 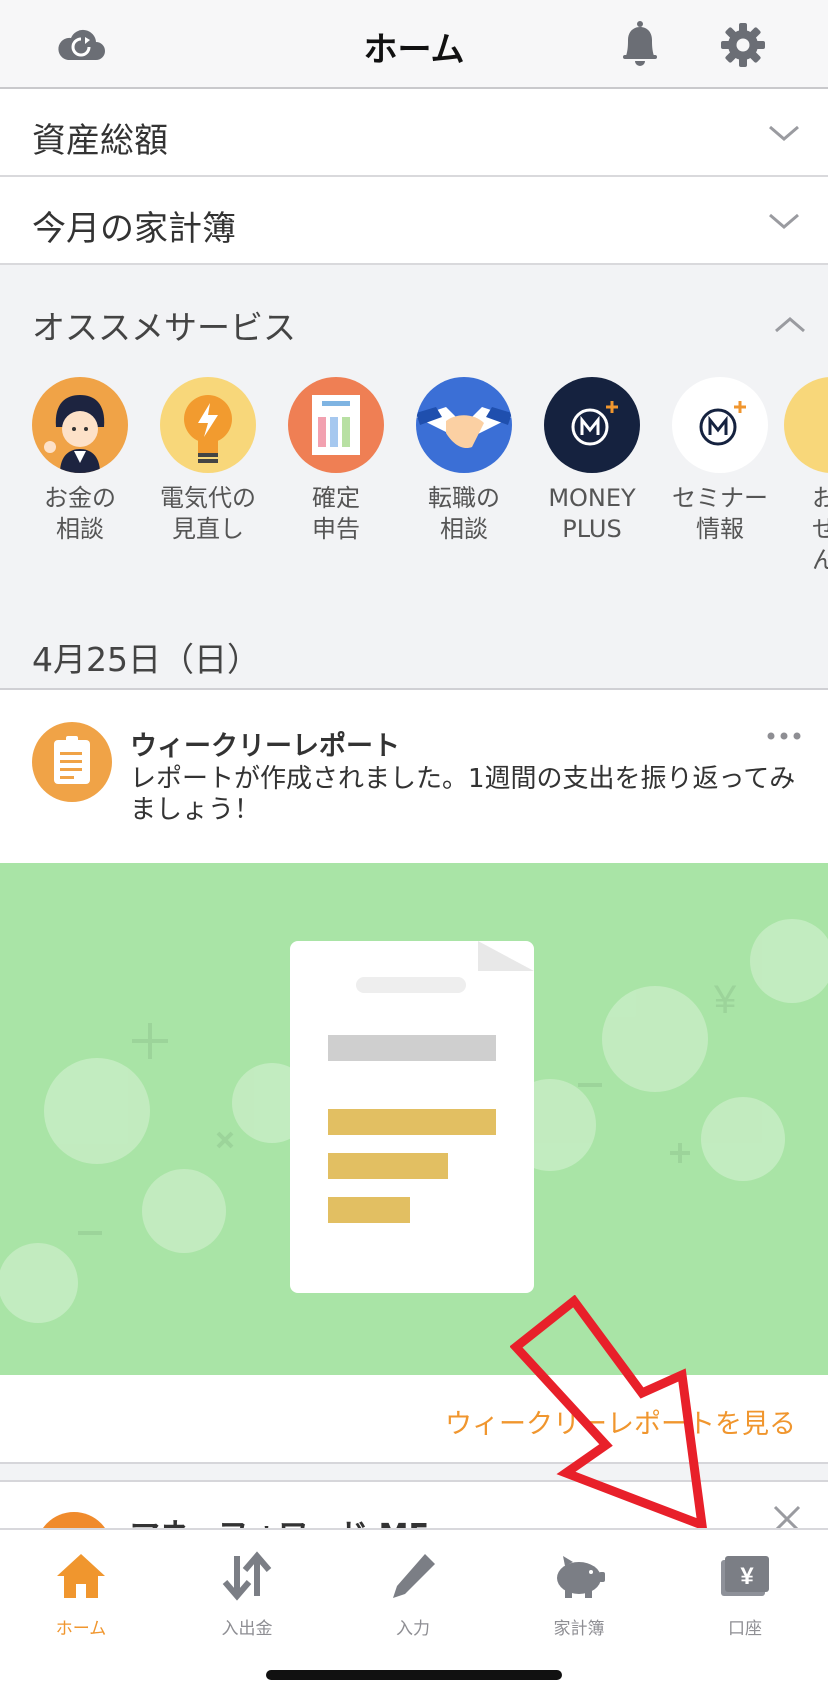 I want to click on tab-label: 入出金, so click(x=247, y=1629).